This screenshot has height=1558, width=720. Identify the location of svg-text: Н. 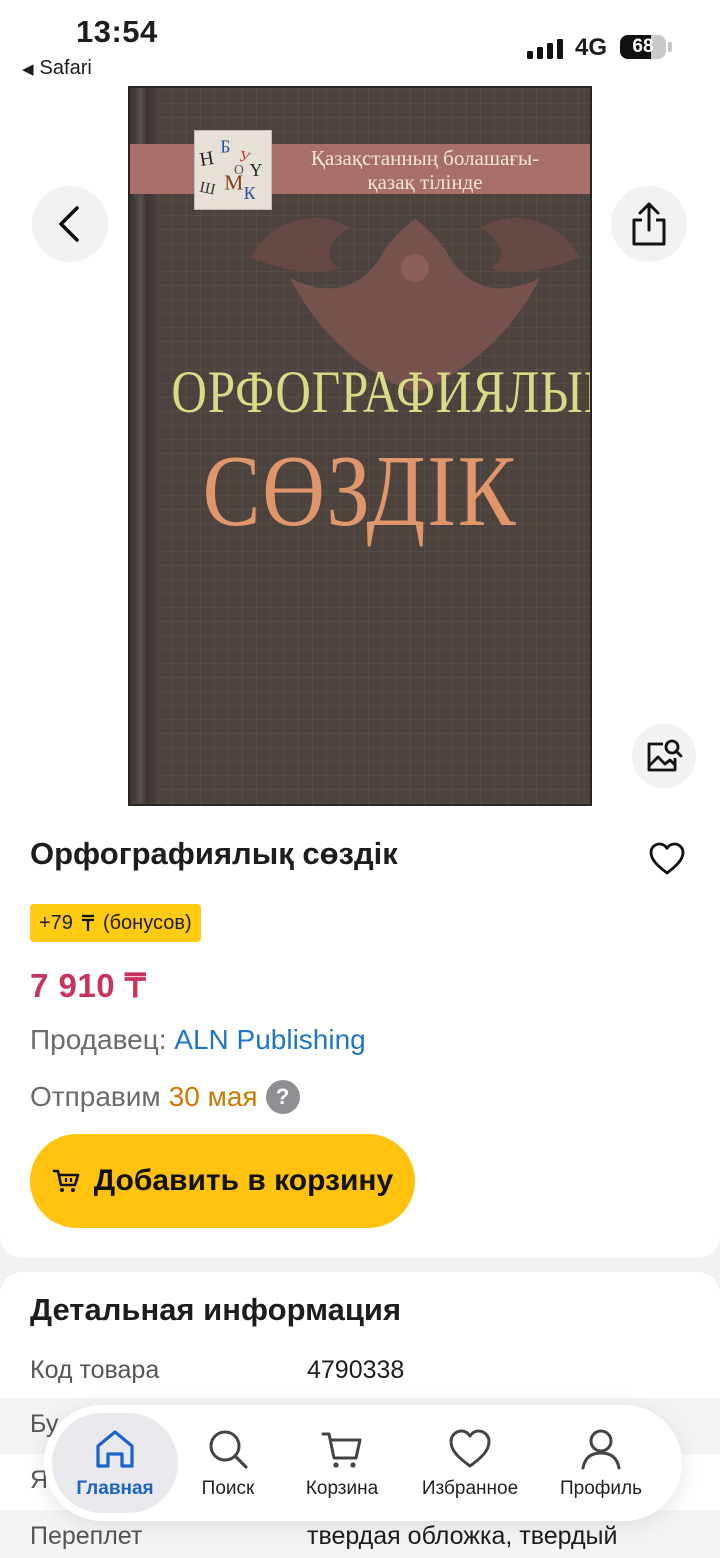
(206, 159).